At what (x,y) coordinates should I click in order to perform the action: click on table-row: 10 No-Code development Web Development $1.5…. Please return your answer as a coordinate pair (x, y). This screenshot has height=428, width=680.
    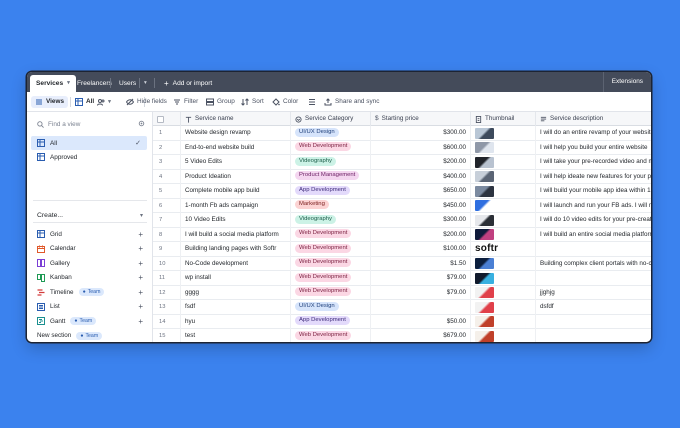
    Looking at the image, I should click on (402, 264).